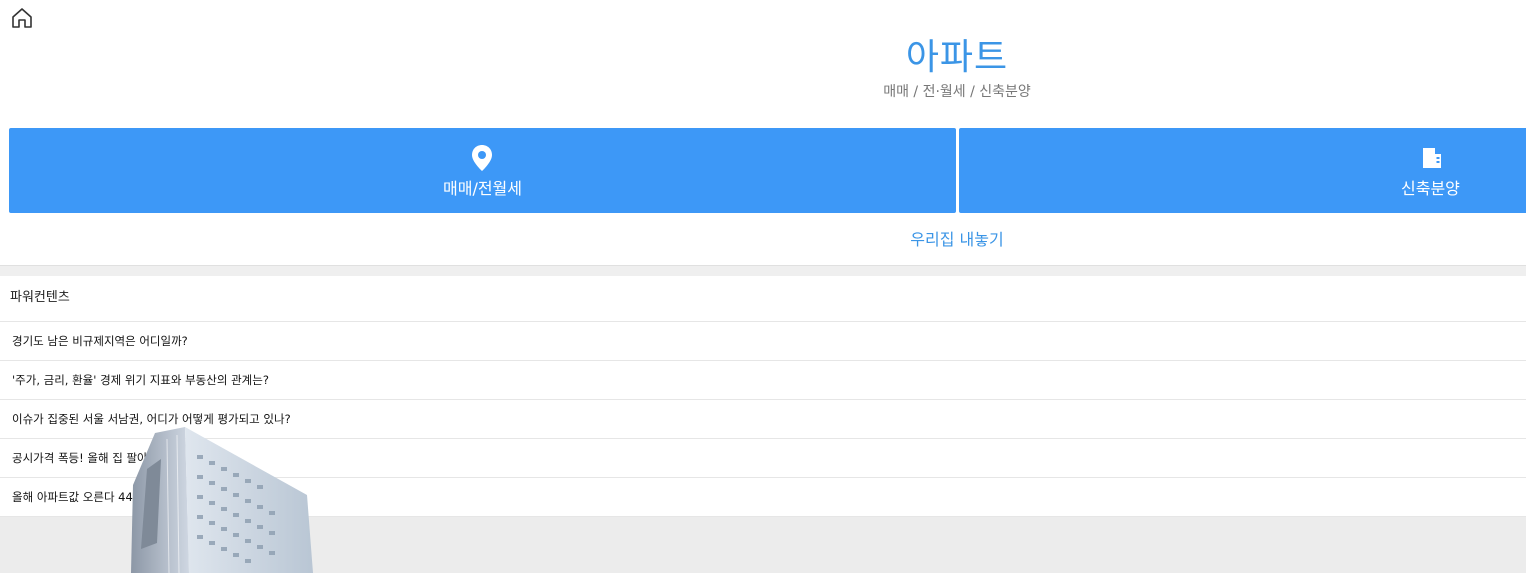  Describe the element at coordinates (140, 380) in the screenshot. I see `list-item-text: '주가, 금리, 환율' 경제 위기 지표와 부동산의 관계는?` at that location.